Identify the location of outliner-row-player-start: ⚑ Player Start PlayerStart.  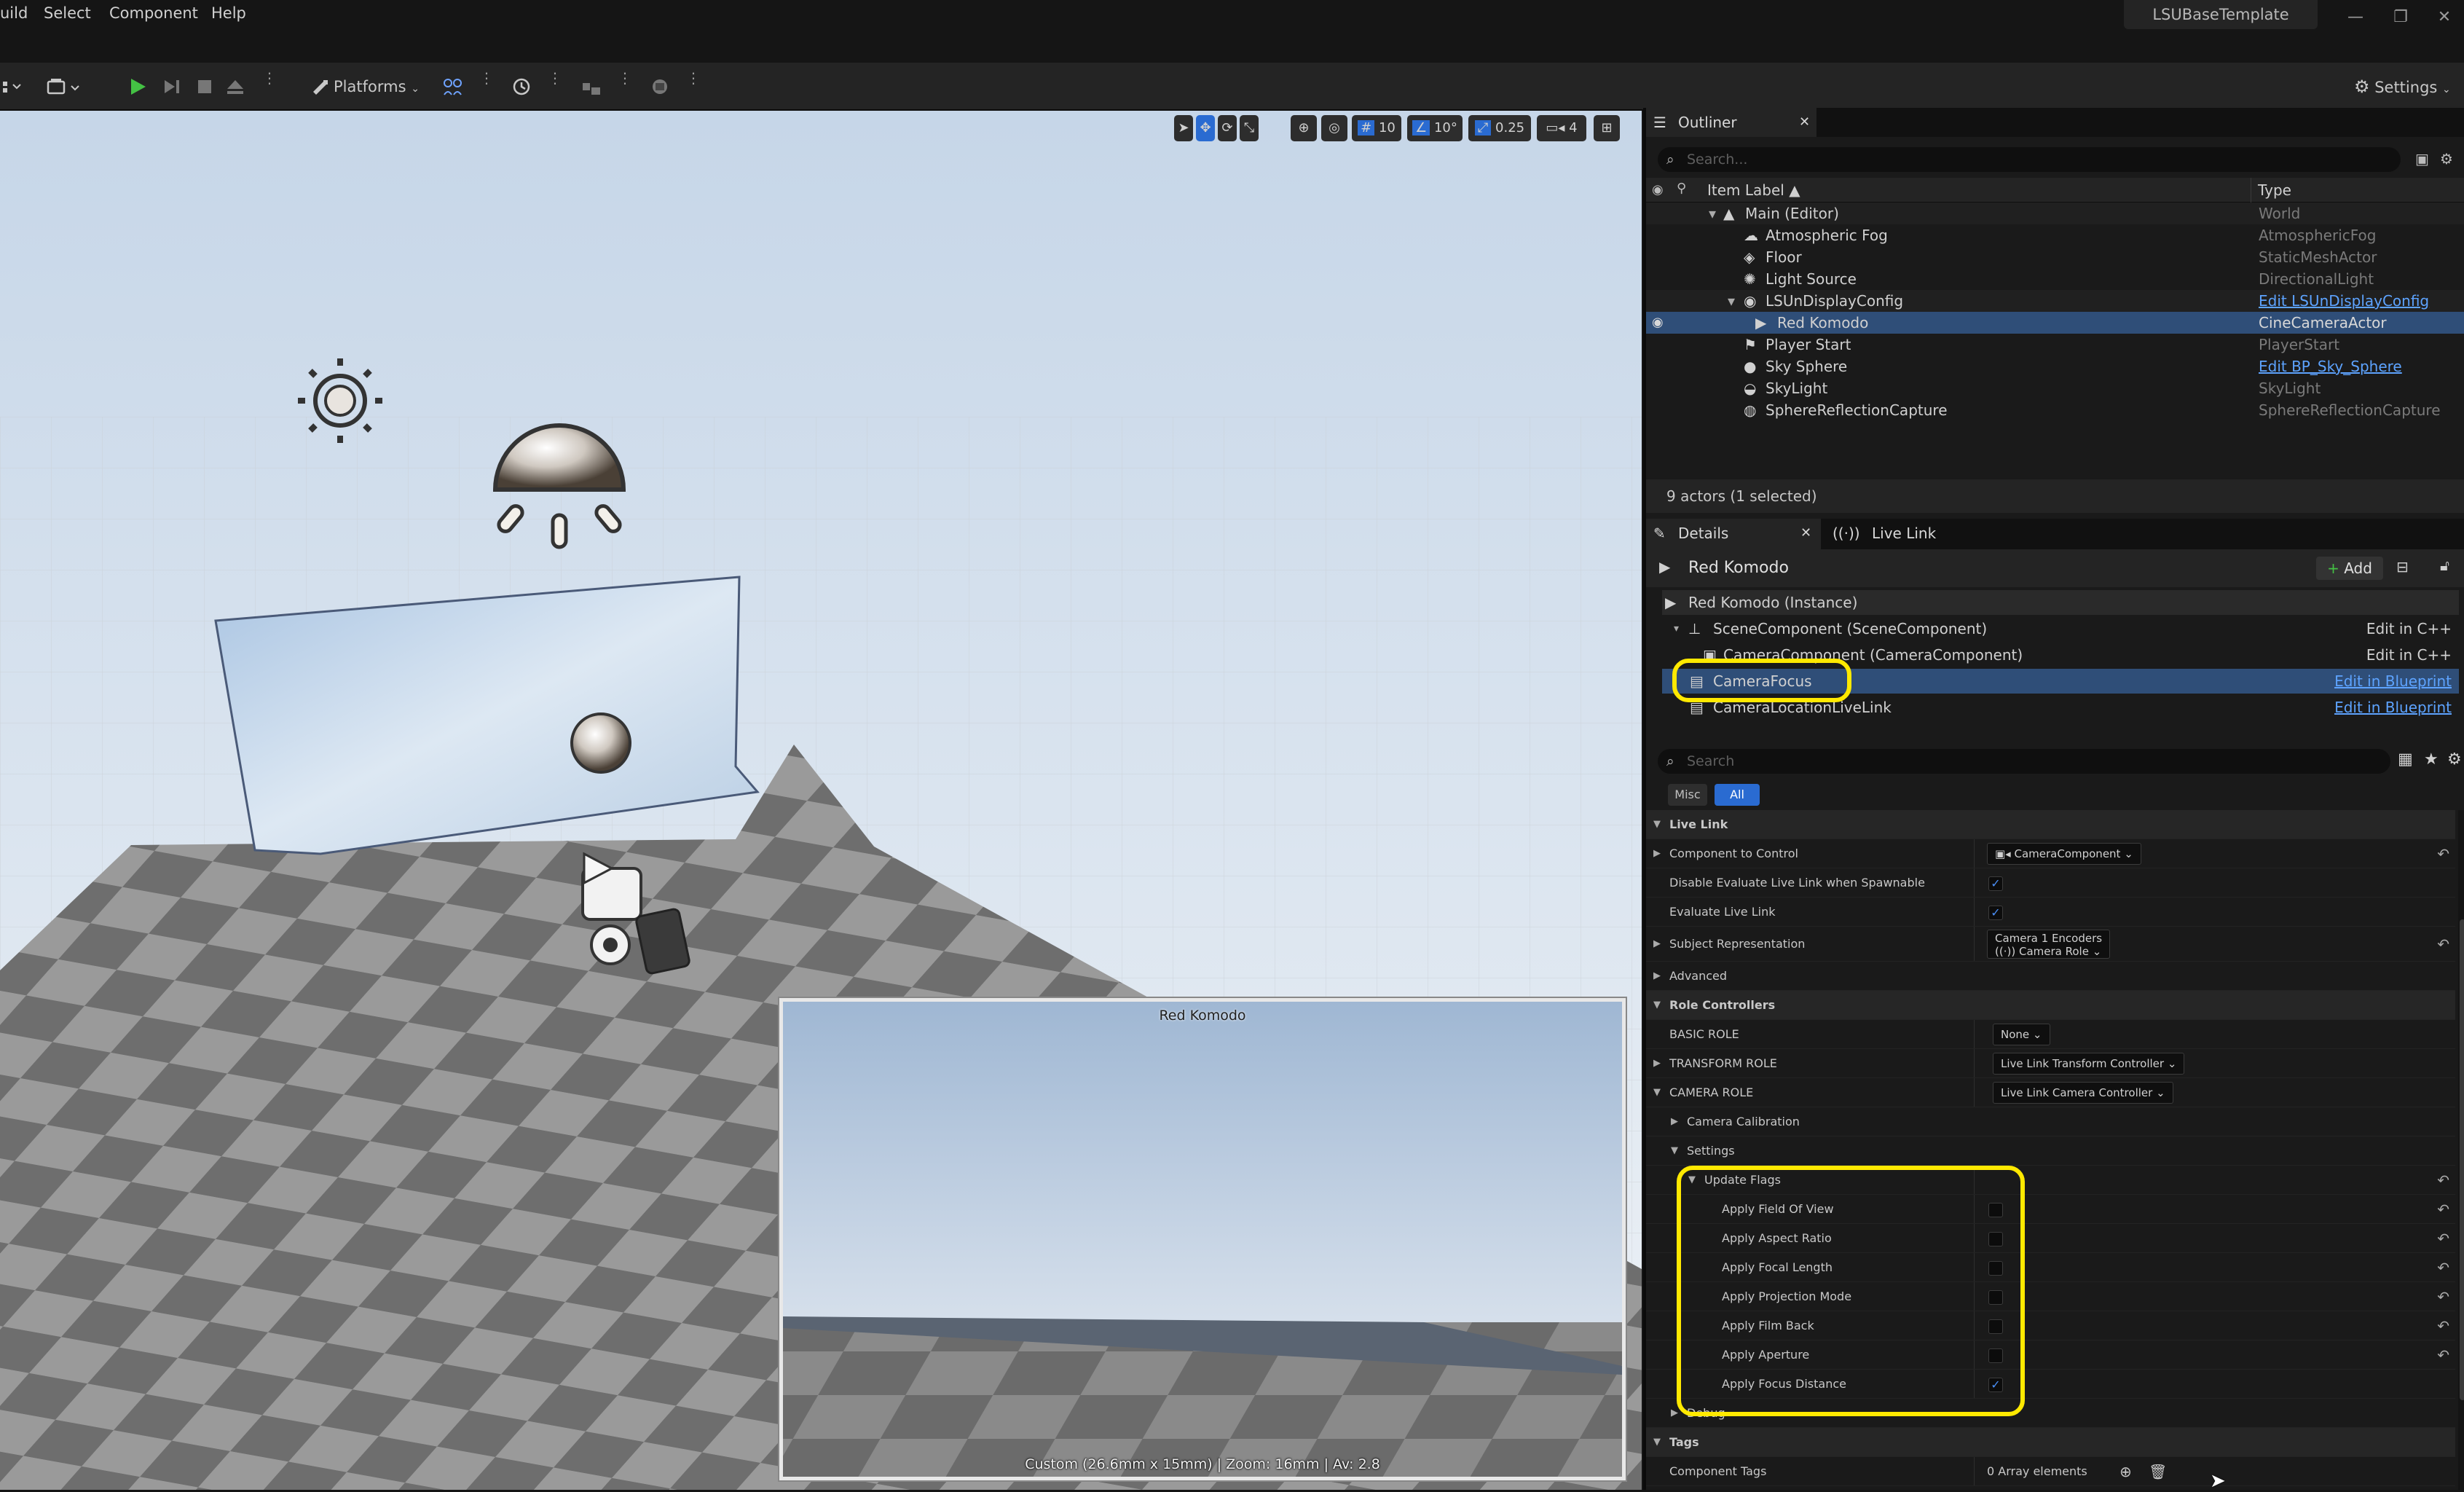
(2055, 345).